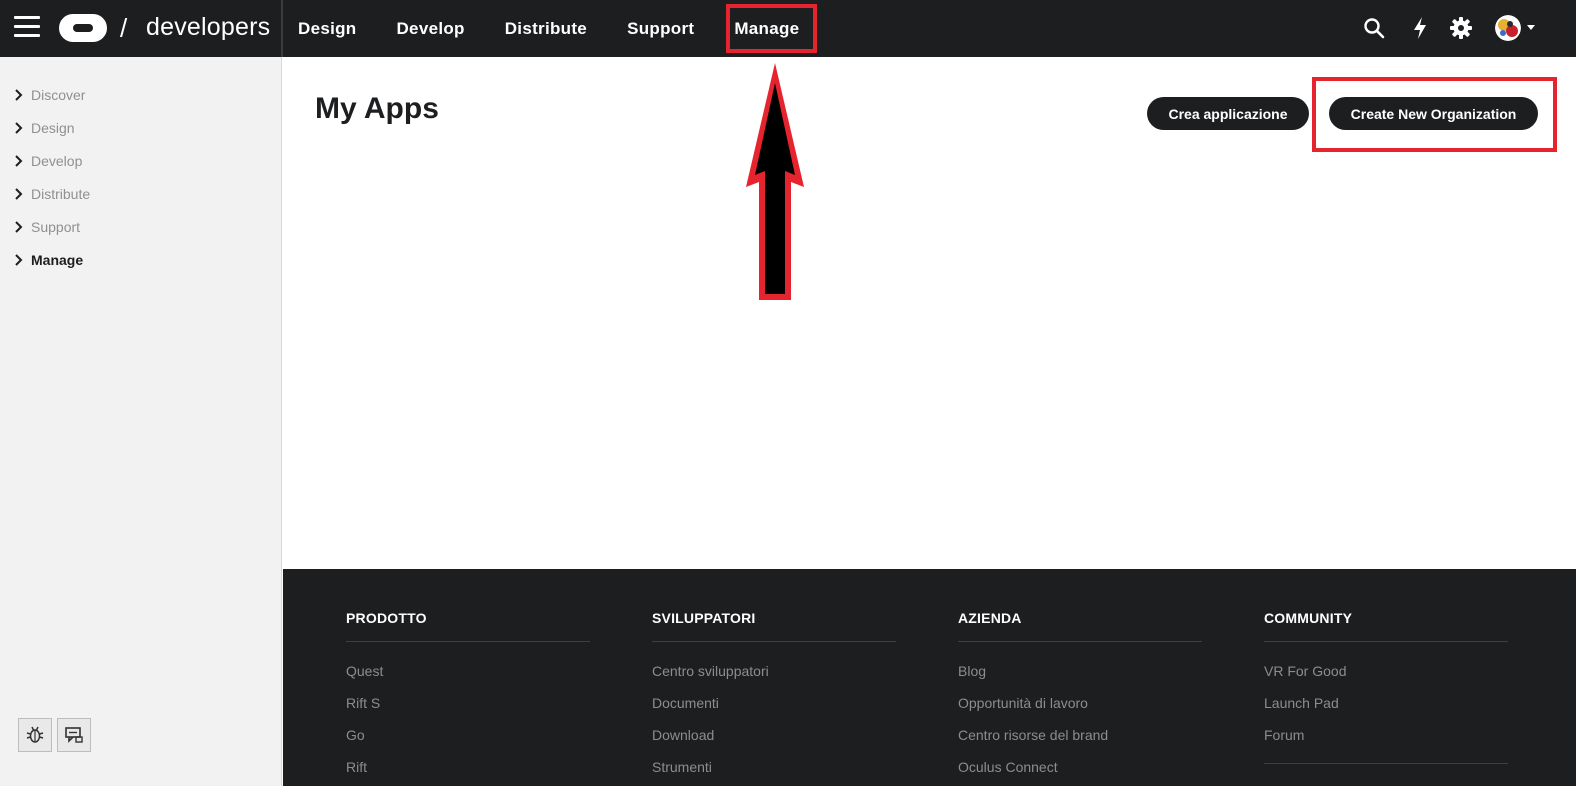  What do you see at coordinates (710, 671) in the screenshot?
I see `footer-link: Centro sviluppatori` at bounding box center [710, 671].